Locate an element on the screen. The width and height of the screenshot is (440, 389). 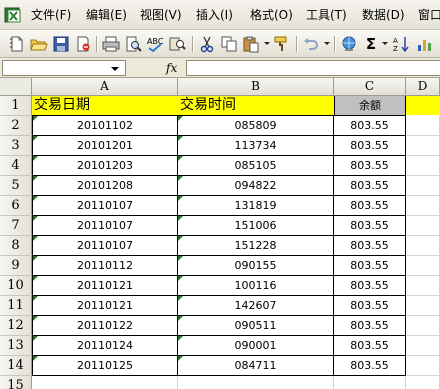
toolbar-grip is located at coordinates (7, 44).